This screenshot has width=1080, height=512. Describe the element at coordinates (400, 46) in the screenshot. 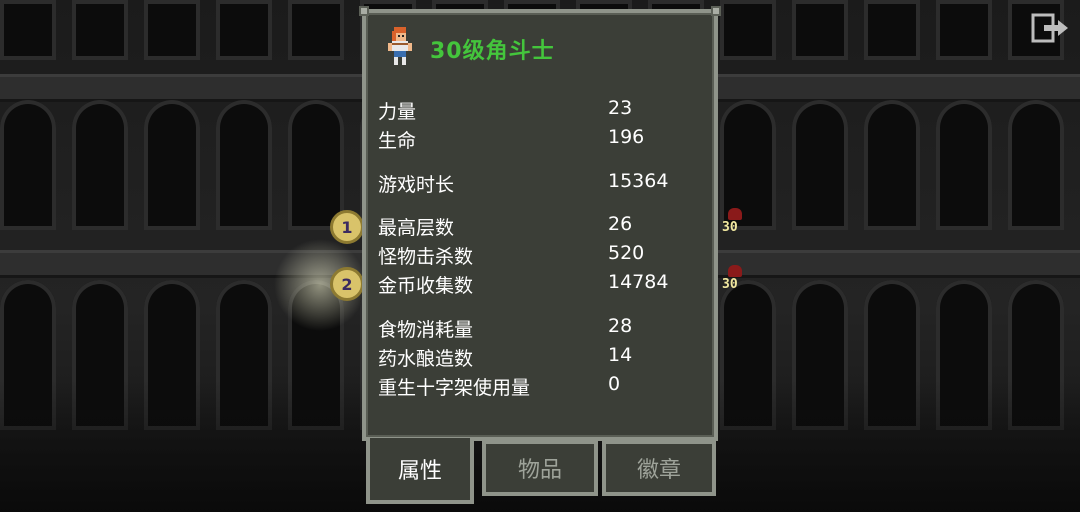

I see `gladiator-avatar-icon` at that location.